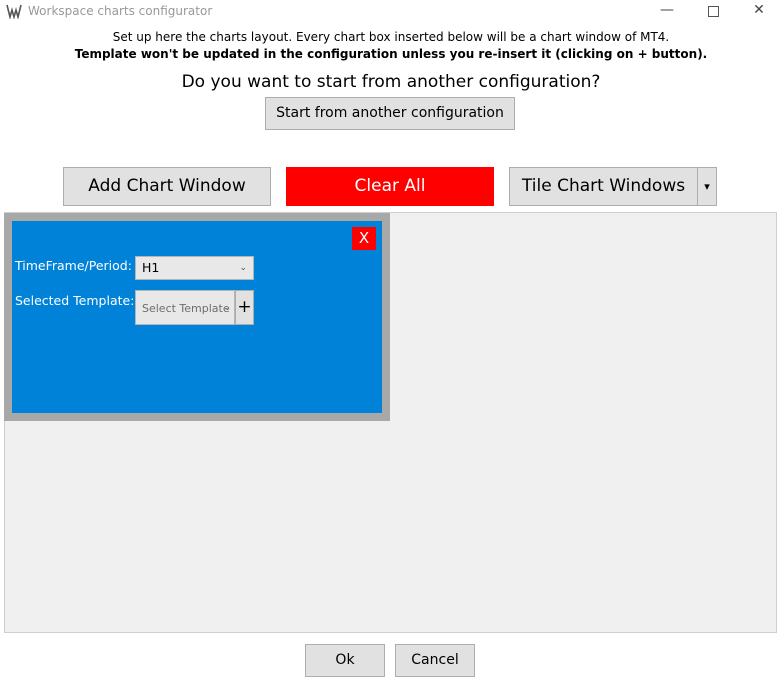  Describe the element at coordinates (73, 265) in the screenshot. I see `timeframe-label: TimeFrame/Period:` at that location.